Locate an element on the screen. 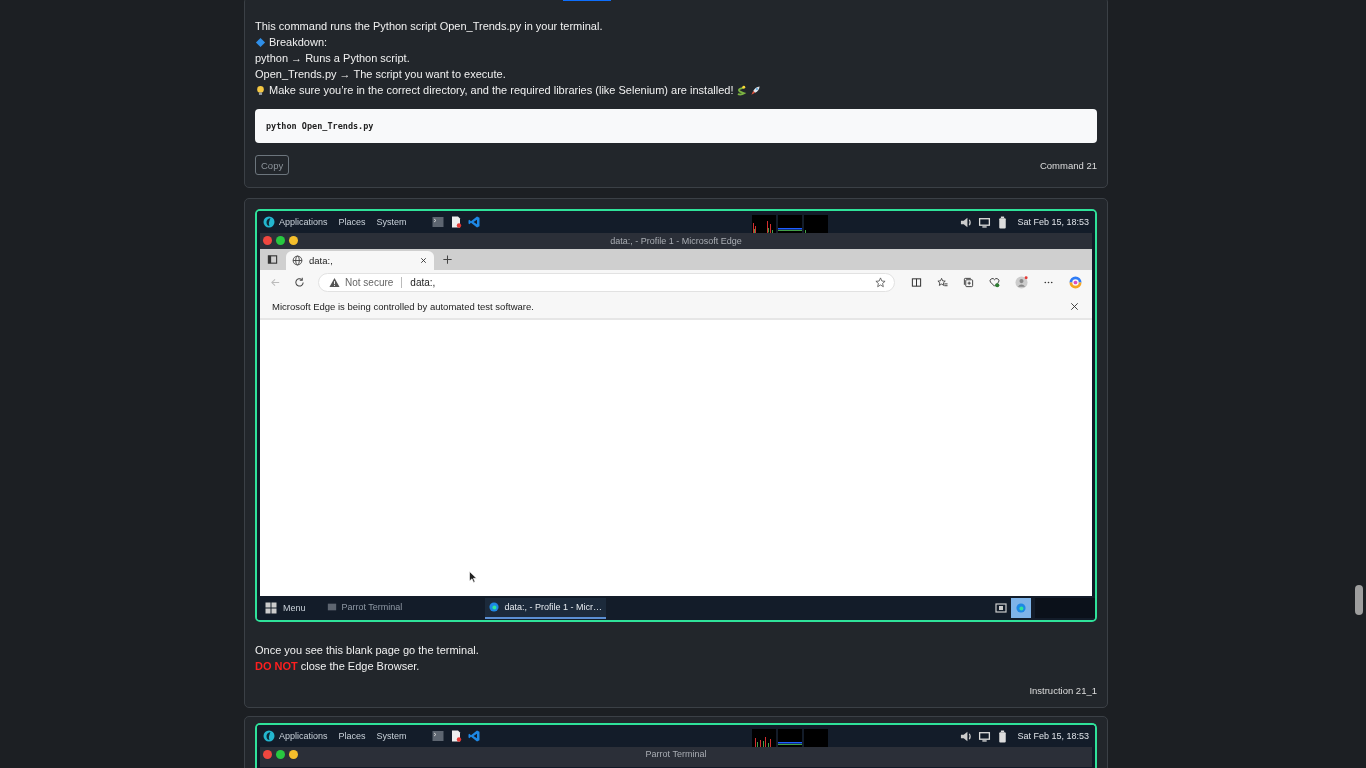 Image resolution: width=1366 pixels, height=768 pixels. copy-button: Copy is located at coordinates (272, 165).